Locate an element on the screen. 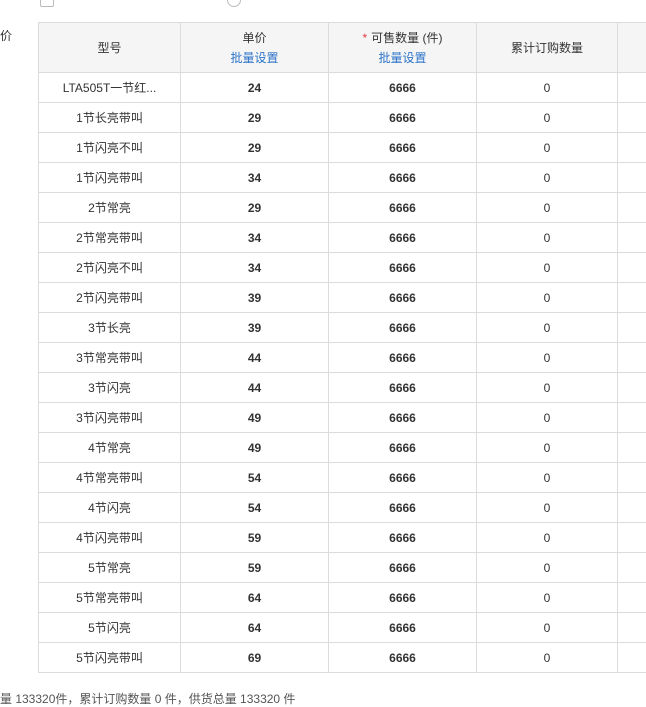 The height and width of the screenshot is (707, 646). table-row: LTA505T一节红...2466660 is located at coordinates (342, 88).